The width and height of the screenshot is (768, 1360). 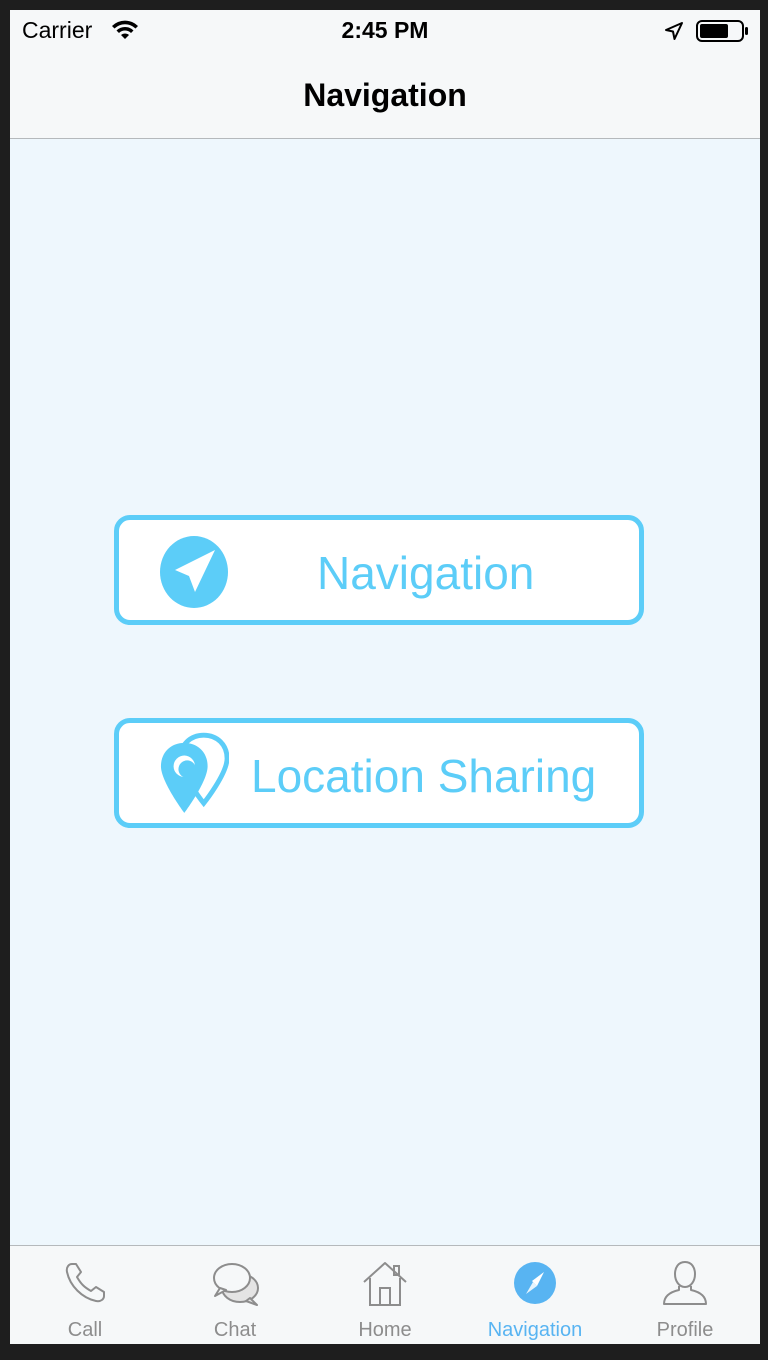 I want to click on navigation-bar: Navigation, so click(x=385, y=94).